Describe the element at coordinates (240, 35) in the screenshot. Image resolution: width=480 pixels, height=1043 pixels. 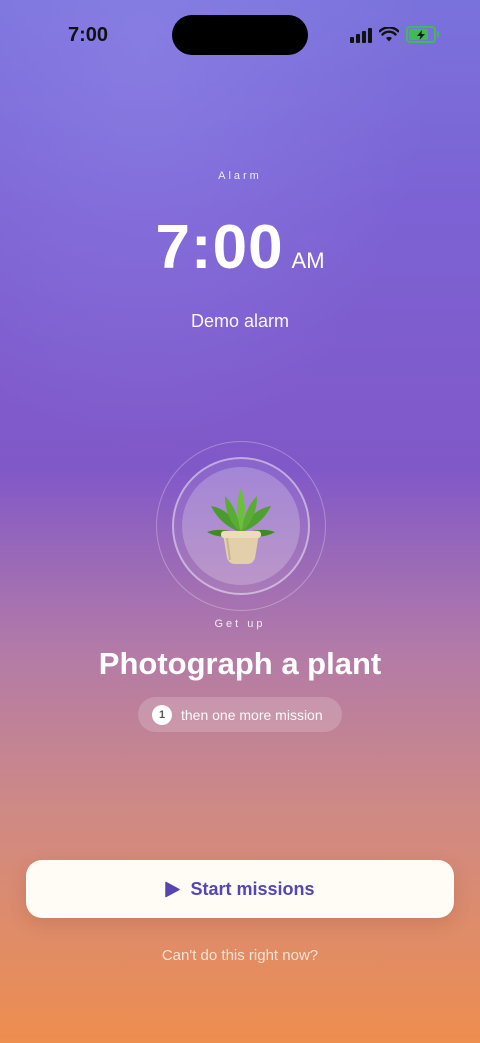
I see `dynamic-island` at that location.